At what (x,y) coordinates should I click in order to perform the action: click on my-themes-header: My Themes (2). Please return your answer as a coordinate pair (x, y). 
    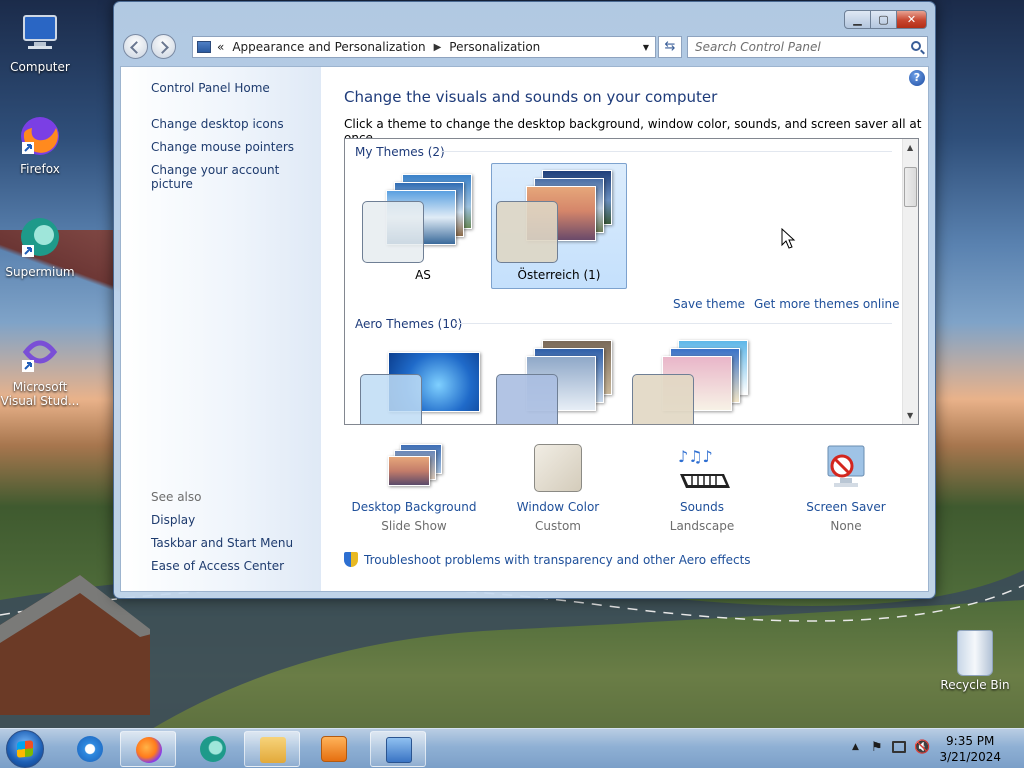
    Looking at the image, I should click on (400, 152).